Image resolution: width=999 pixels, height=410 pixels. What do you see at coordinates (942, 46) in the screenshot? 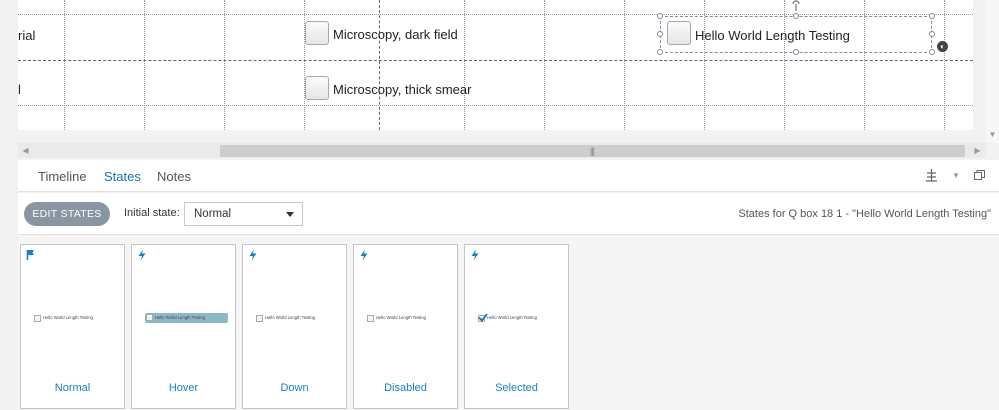
I see `link-icon: ◐` at bounding box center [942, 46].